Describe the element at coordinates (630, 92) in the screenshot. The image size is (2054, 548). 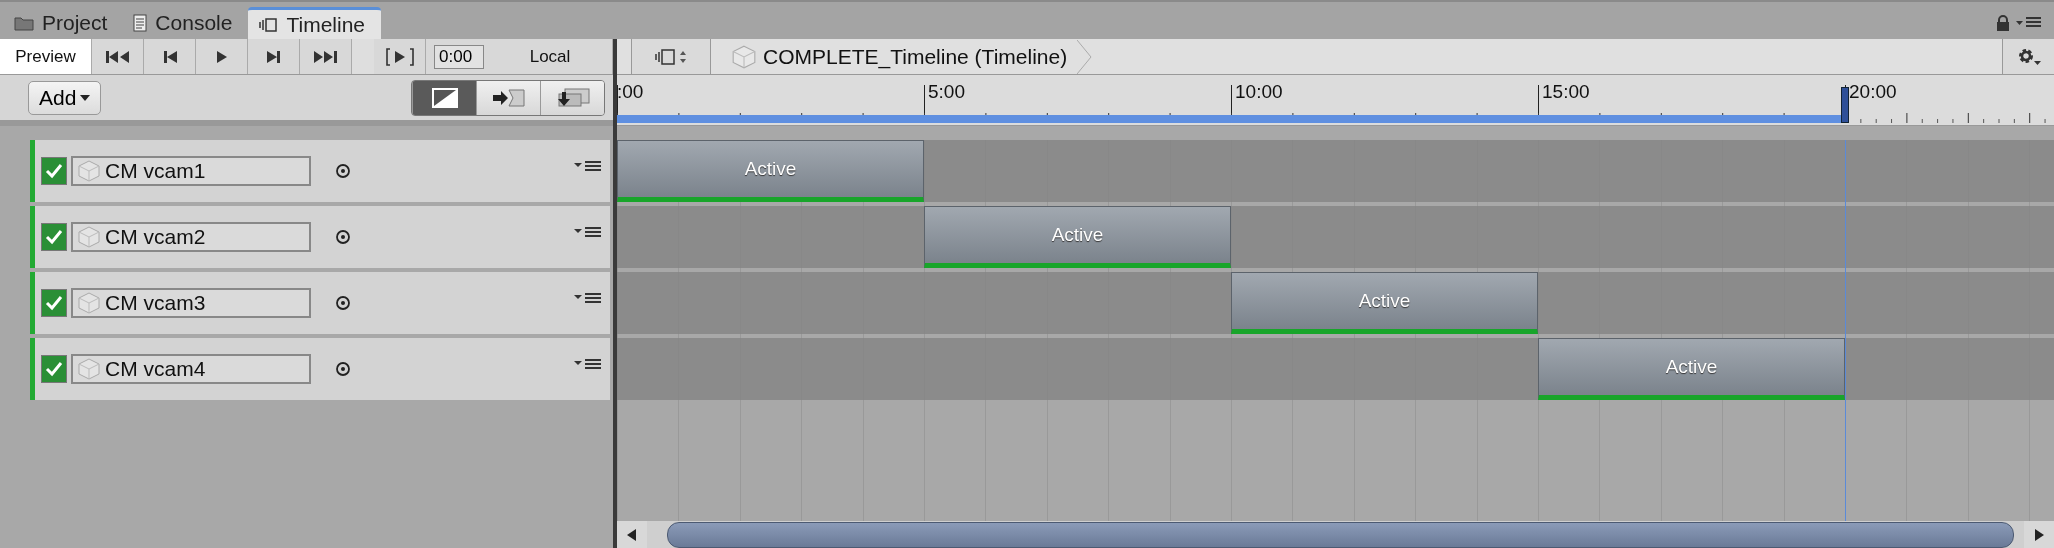
I see `time-label: :00` at that location.